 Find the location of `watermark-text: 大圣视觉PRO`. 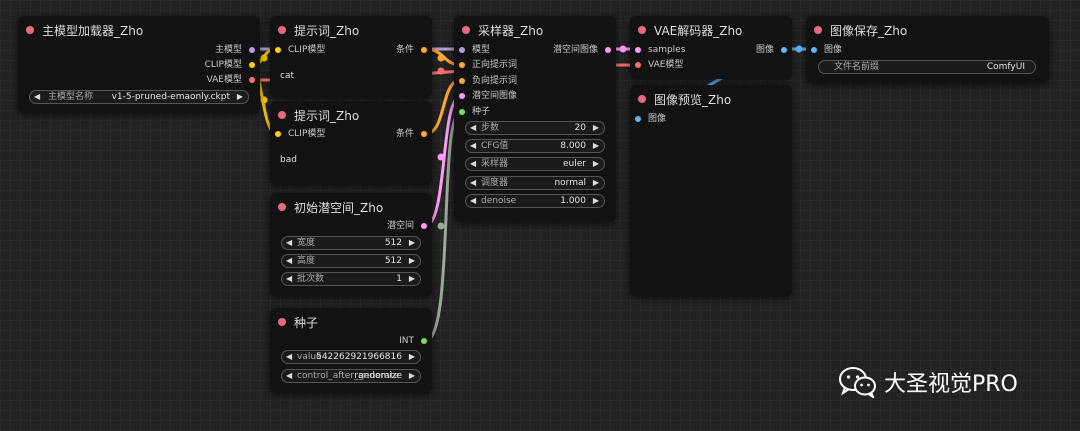

watermark-text: 大圣视觉PRO is located at coordinates (951, 384).